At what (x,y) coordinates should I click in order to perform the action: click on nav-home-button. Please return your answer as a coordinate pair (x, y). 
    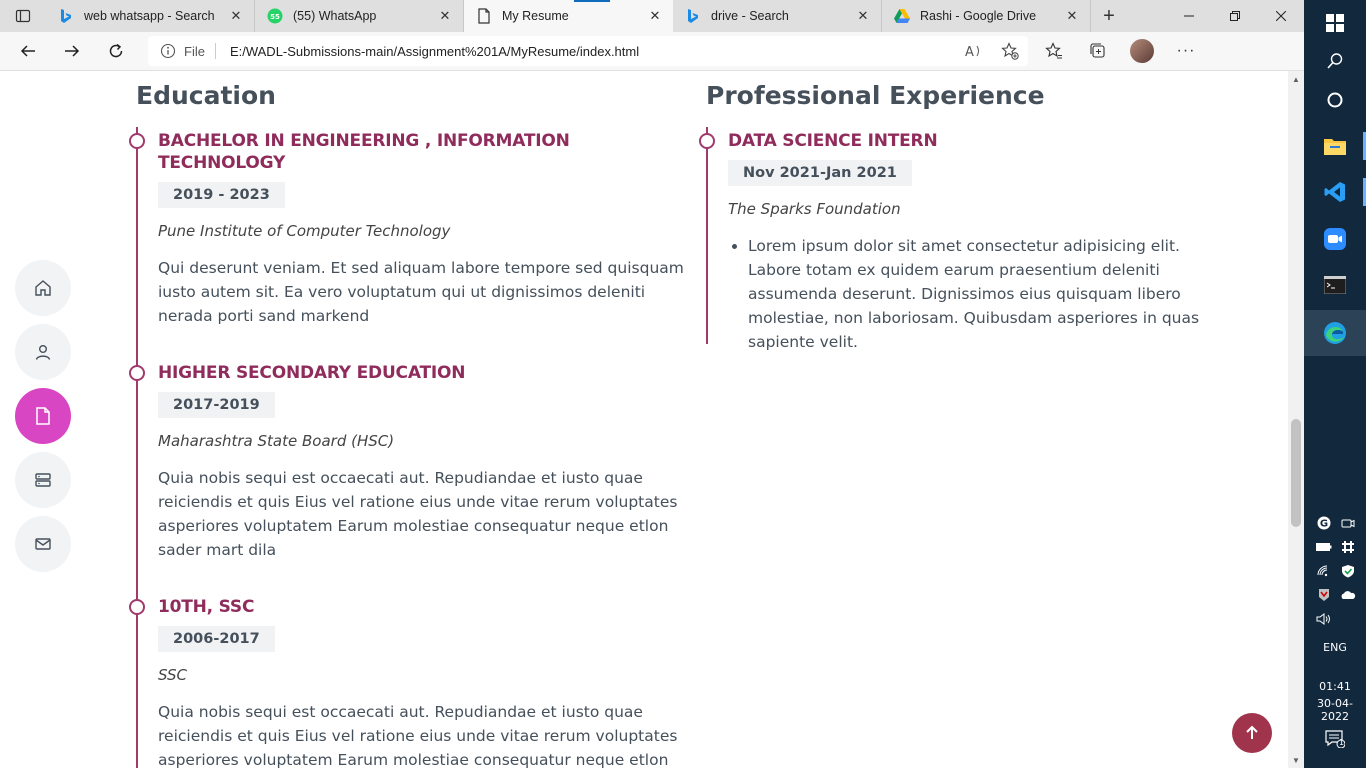
    Looking at the image, I should click on (43, 288).